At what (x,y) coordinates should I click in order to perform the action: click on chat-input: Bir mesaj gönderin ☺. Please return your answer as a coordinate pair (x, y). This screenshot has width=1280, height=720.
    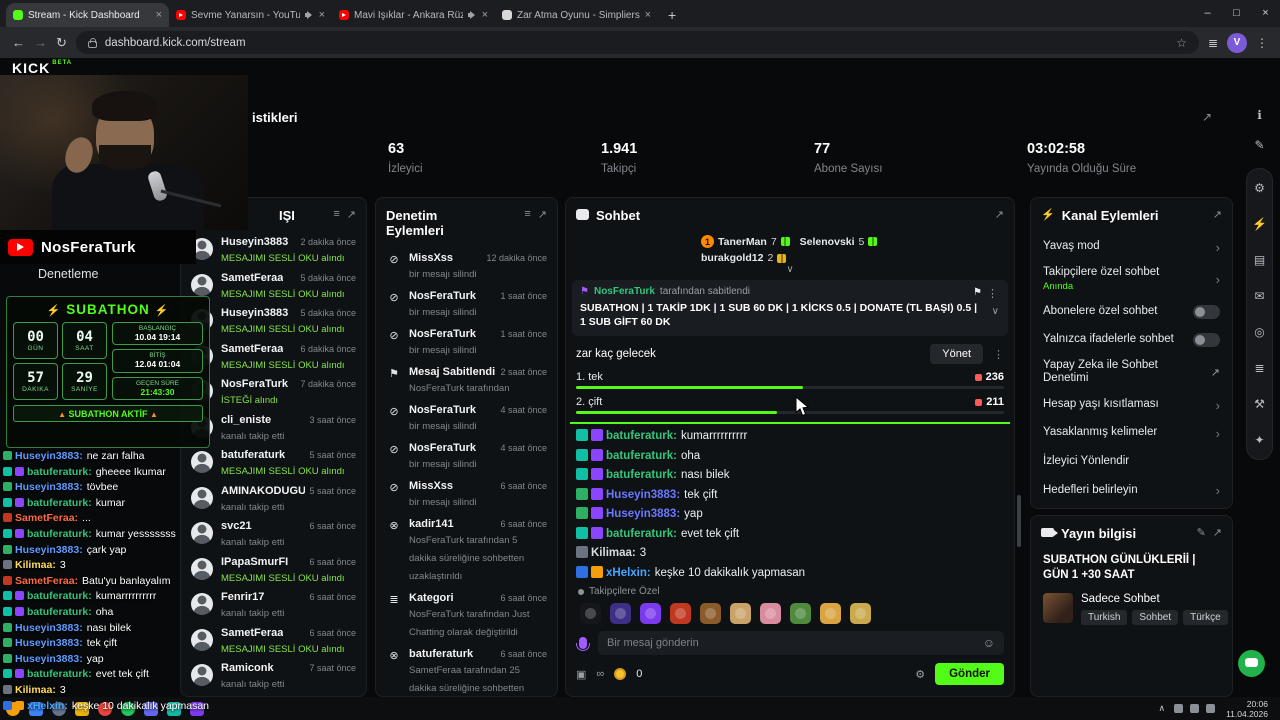
    Looking at the image, I should click on (801, 643).